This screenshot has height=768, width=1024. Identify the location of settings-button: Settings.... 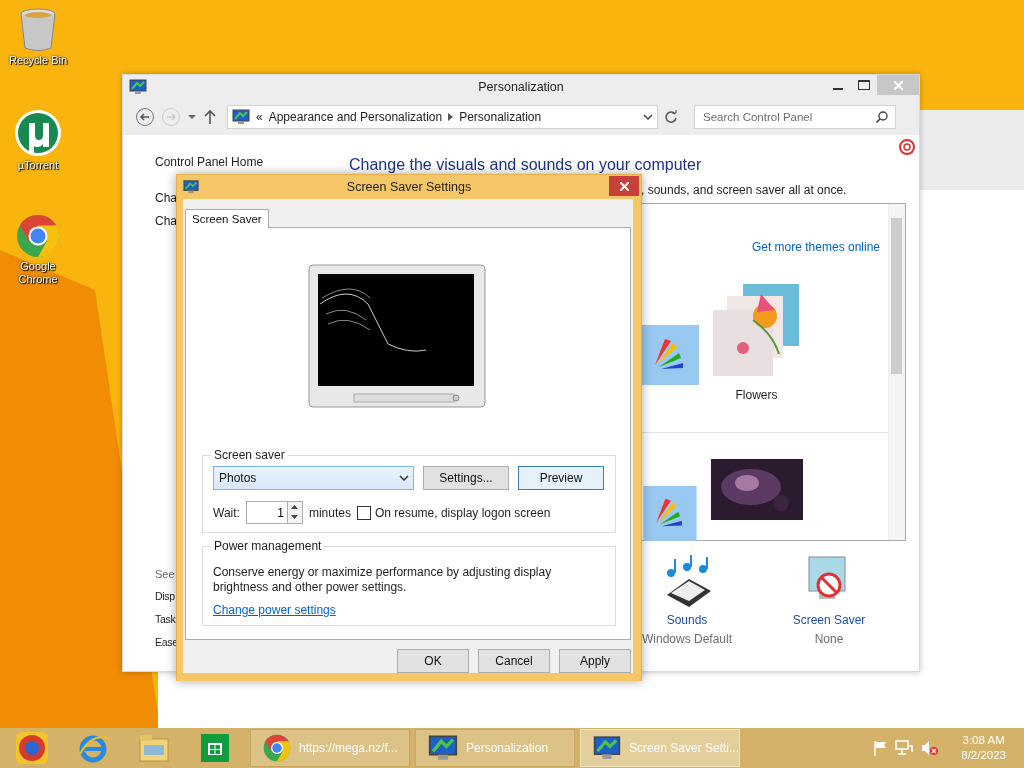
(466, 478).